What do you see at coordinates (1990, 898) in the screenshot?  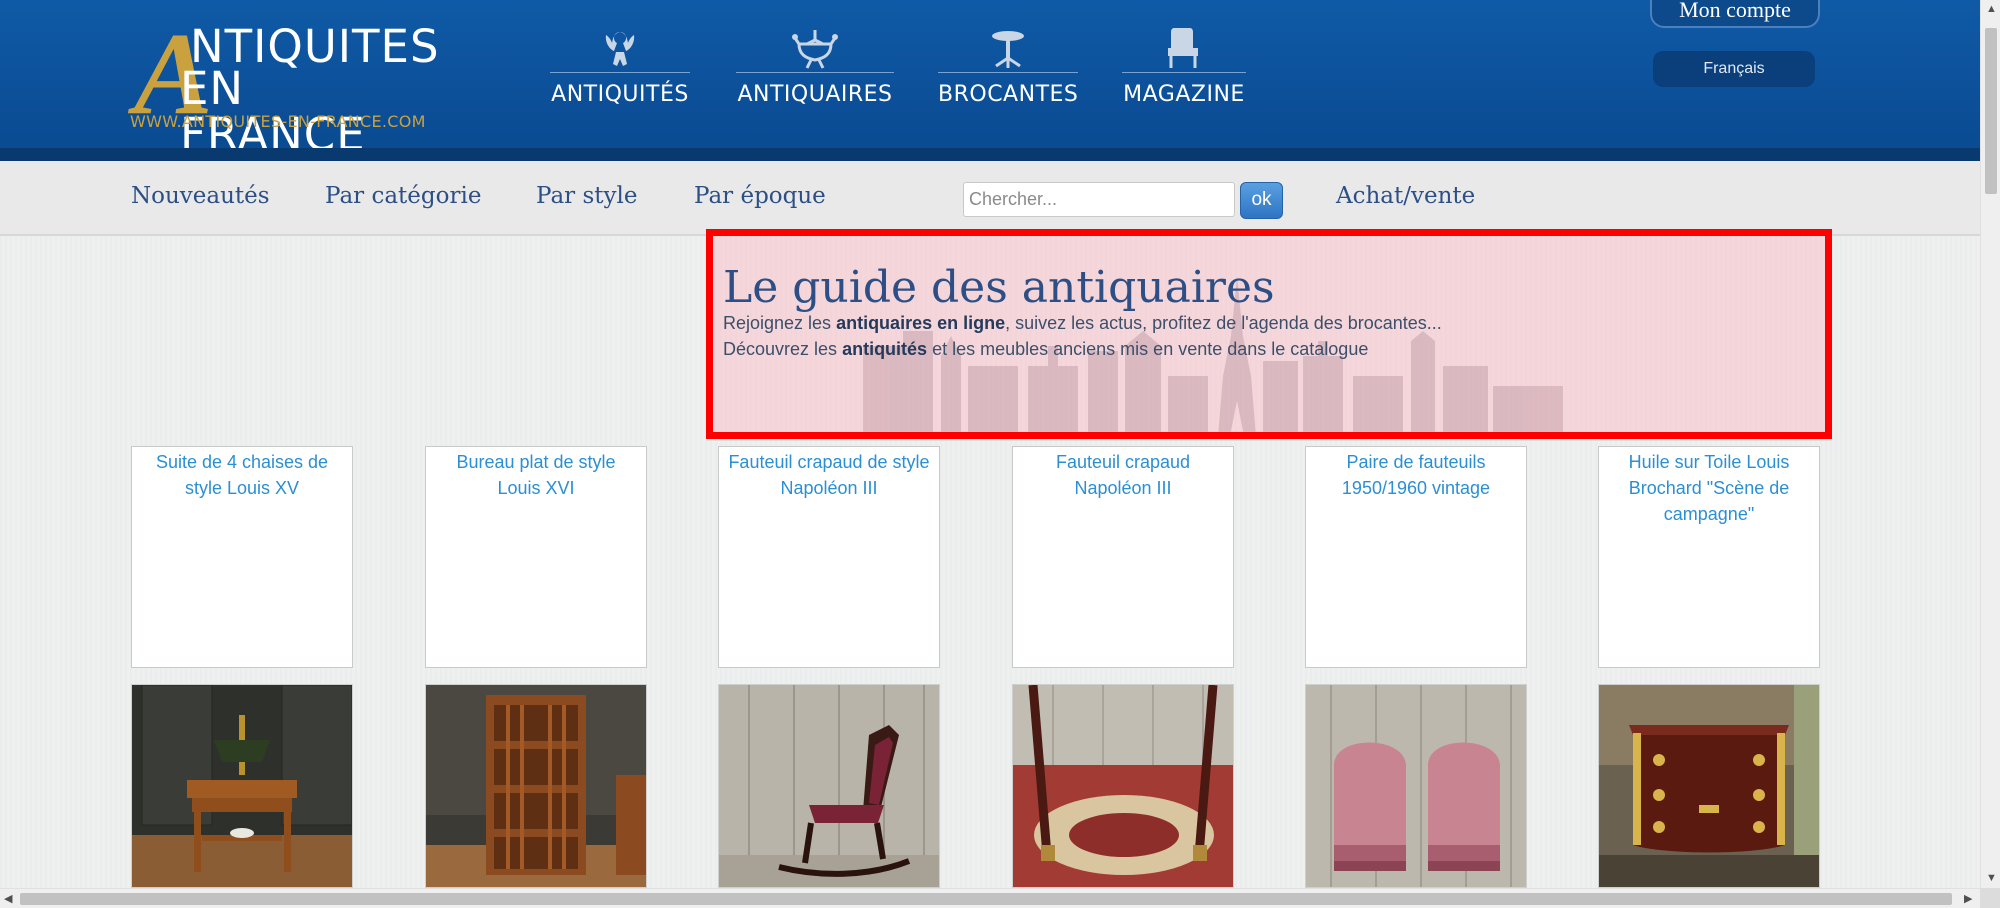 I see `scrollbar-corner` at bounding box center [1990, 898].